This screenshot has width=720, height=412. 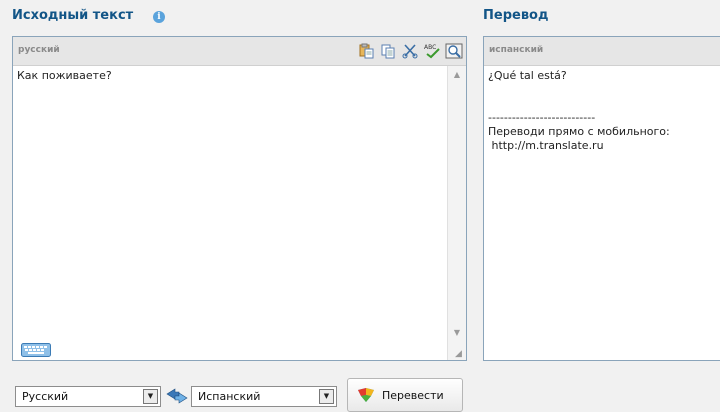 I want to click on translate-button: Перевести, so click(x=405, y=395).